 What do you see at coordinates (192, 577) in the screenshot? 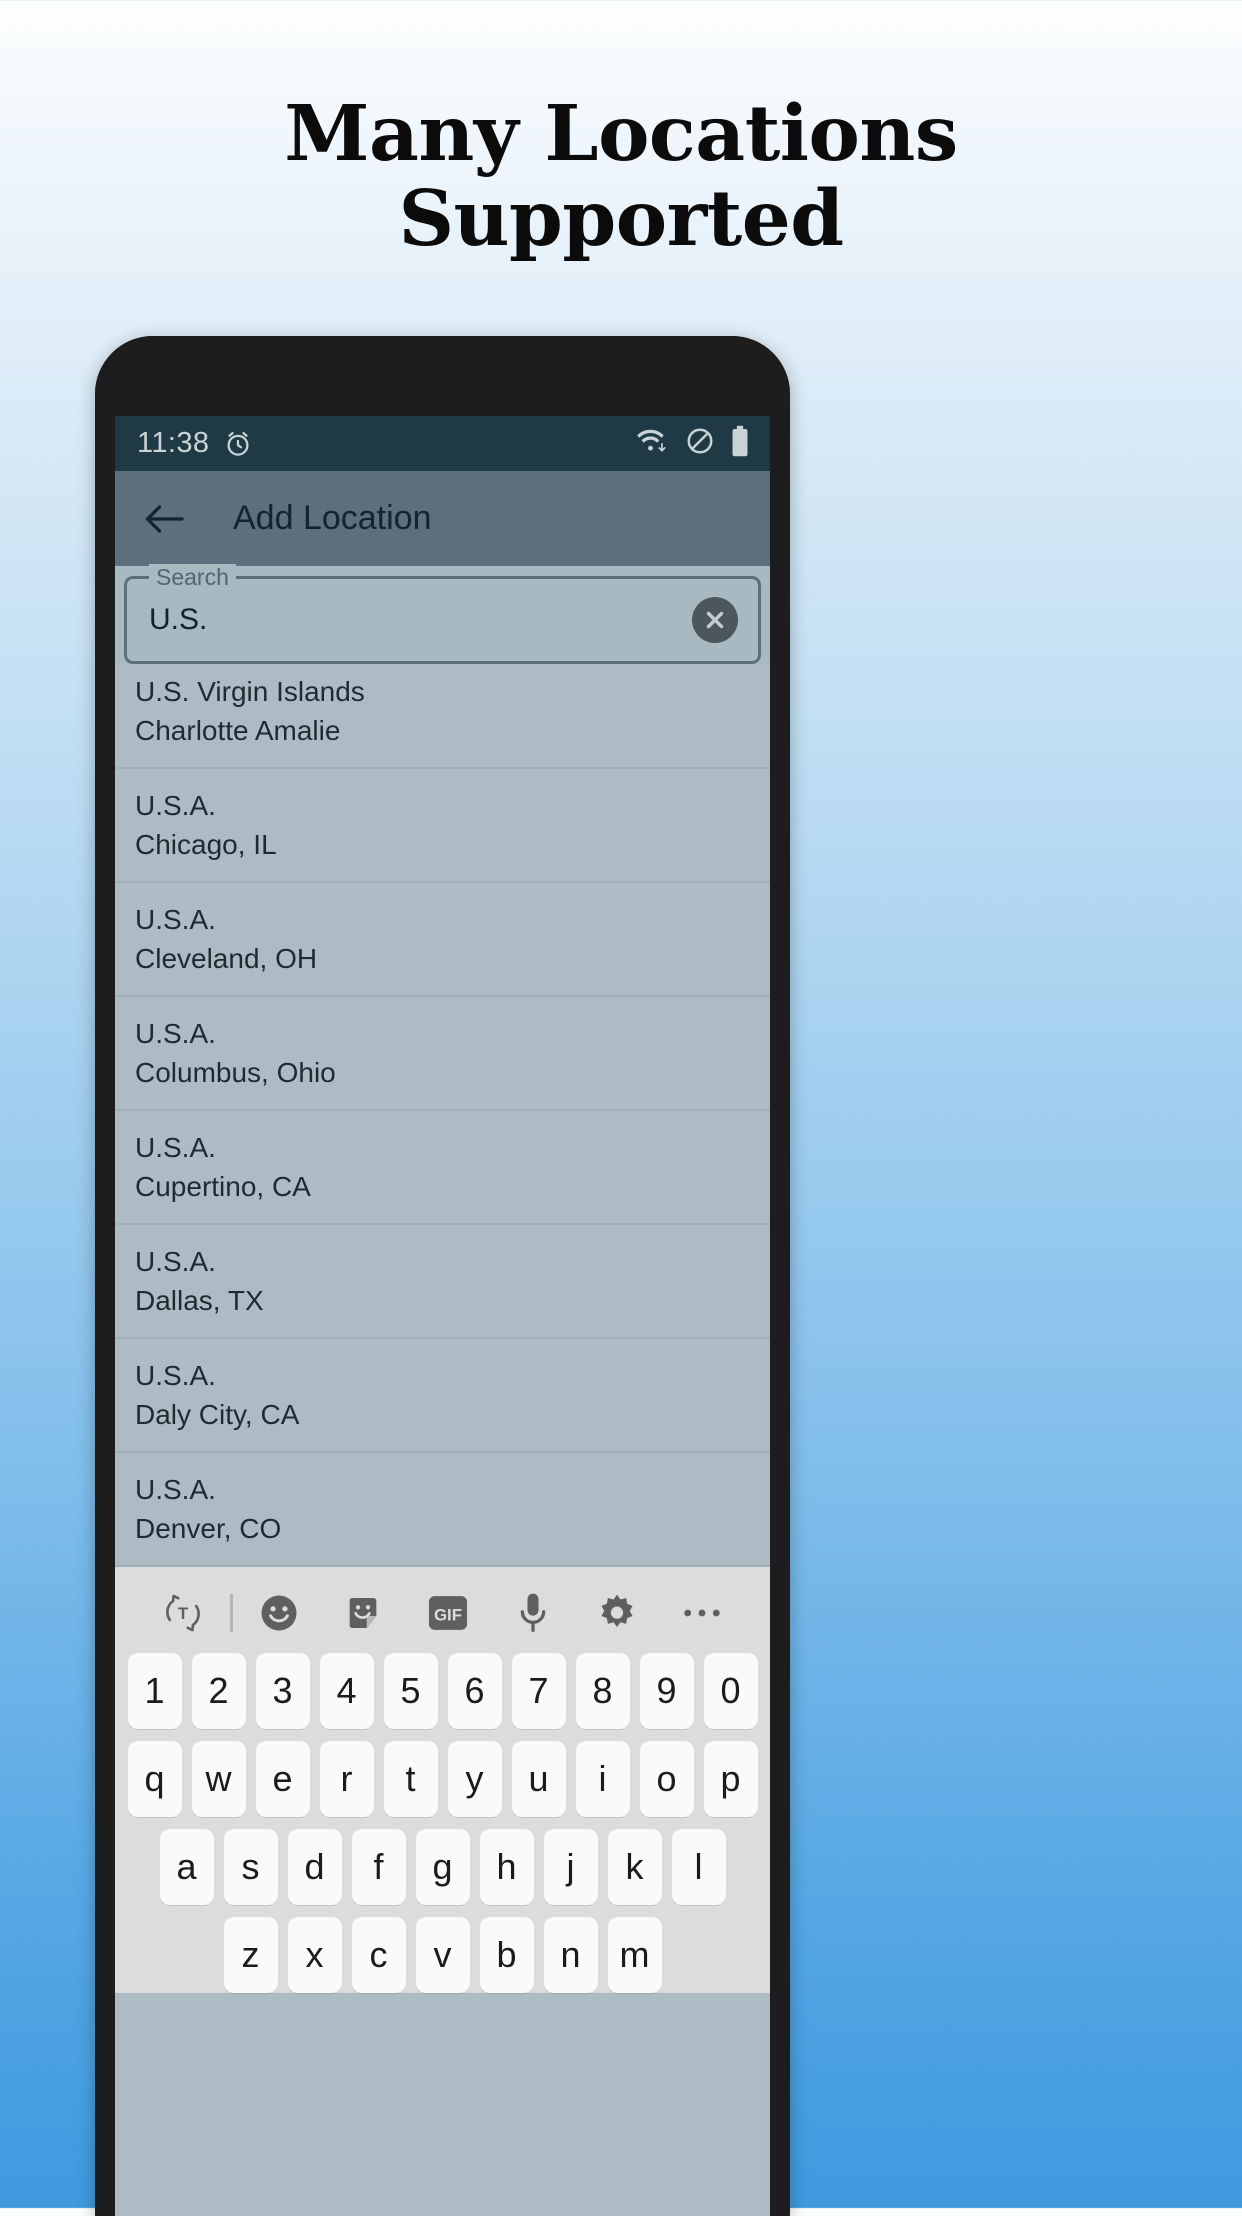
I see `search-label: Search` at bounding box center [192, 577].